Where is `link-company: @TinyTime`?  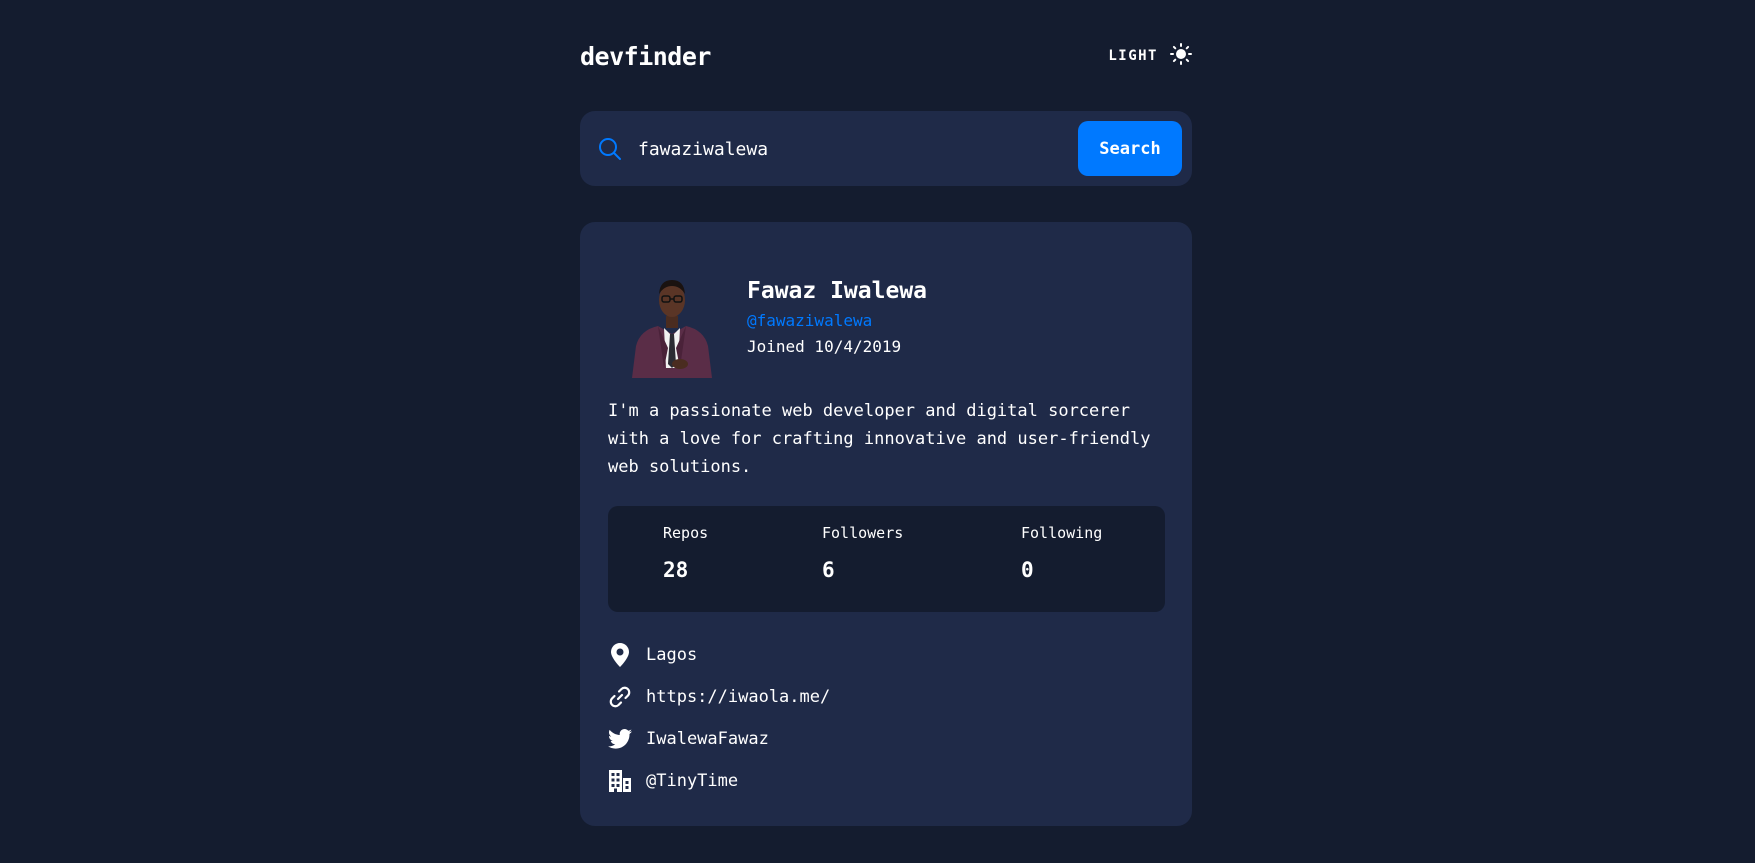 link-company: @TinyTime is located at coordinates (719, 781).